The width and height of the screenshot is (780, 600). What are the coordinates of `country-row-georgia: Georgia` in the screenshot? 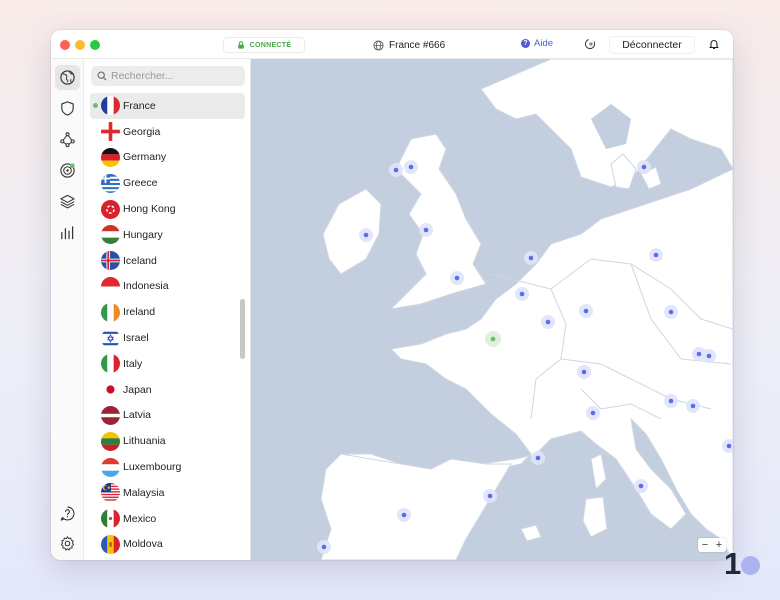 It's located at (167, 132).